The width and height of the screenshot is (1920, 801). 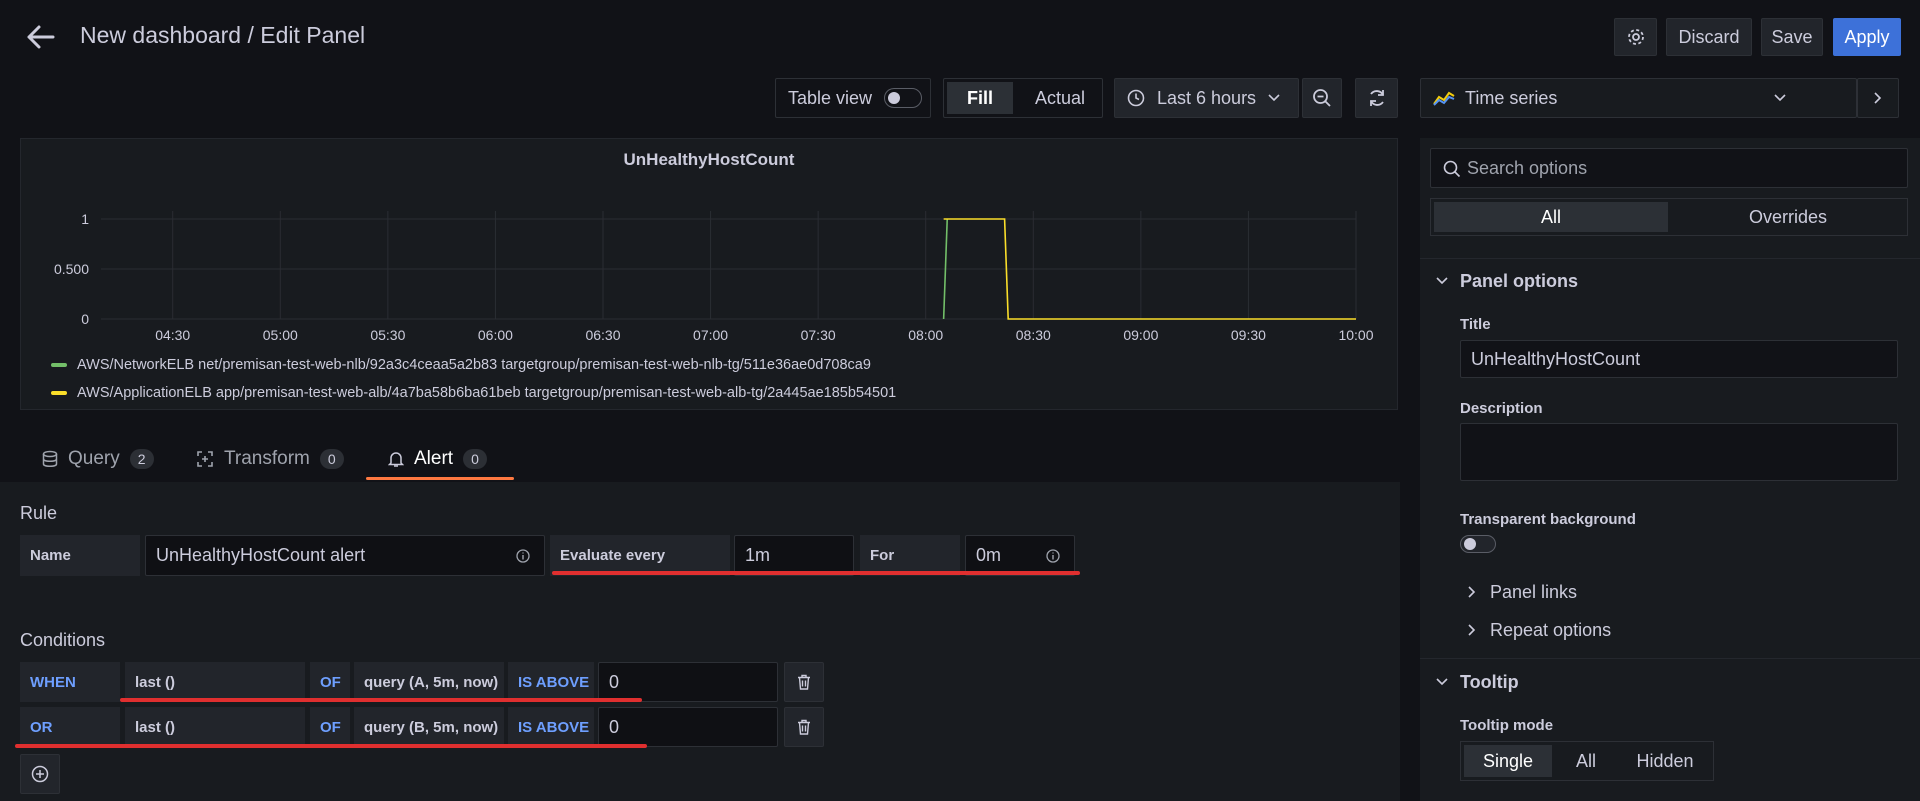 I want to click on tab-transform-count: 0, so click(x=331, y=459).